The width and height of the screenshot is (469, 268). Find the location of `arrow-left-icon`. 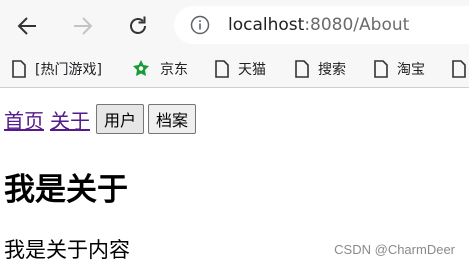

arrow-left-icon is located at coordinates (26, 26).